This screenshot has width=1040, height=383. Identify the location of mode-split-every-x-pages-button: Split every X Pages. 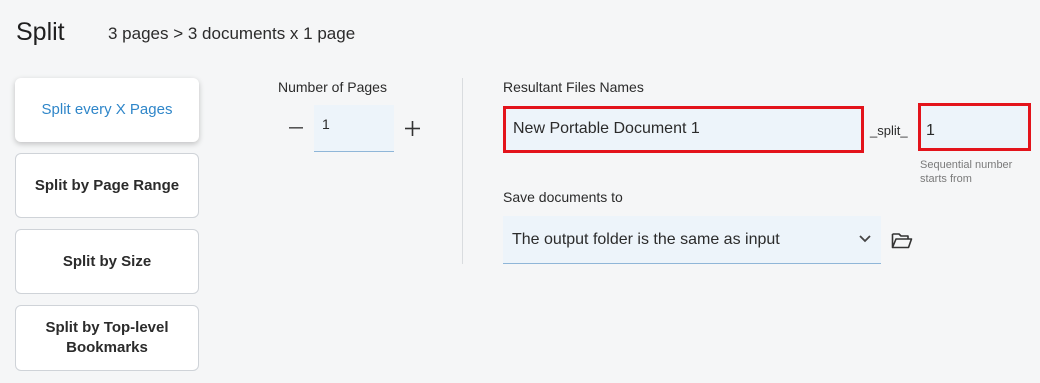
(107, 110).